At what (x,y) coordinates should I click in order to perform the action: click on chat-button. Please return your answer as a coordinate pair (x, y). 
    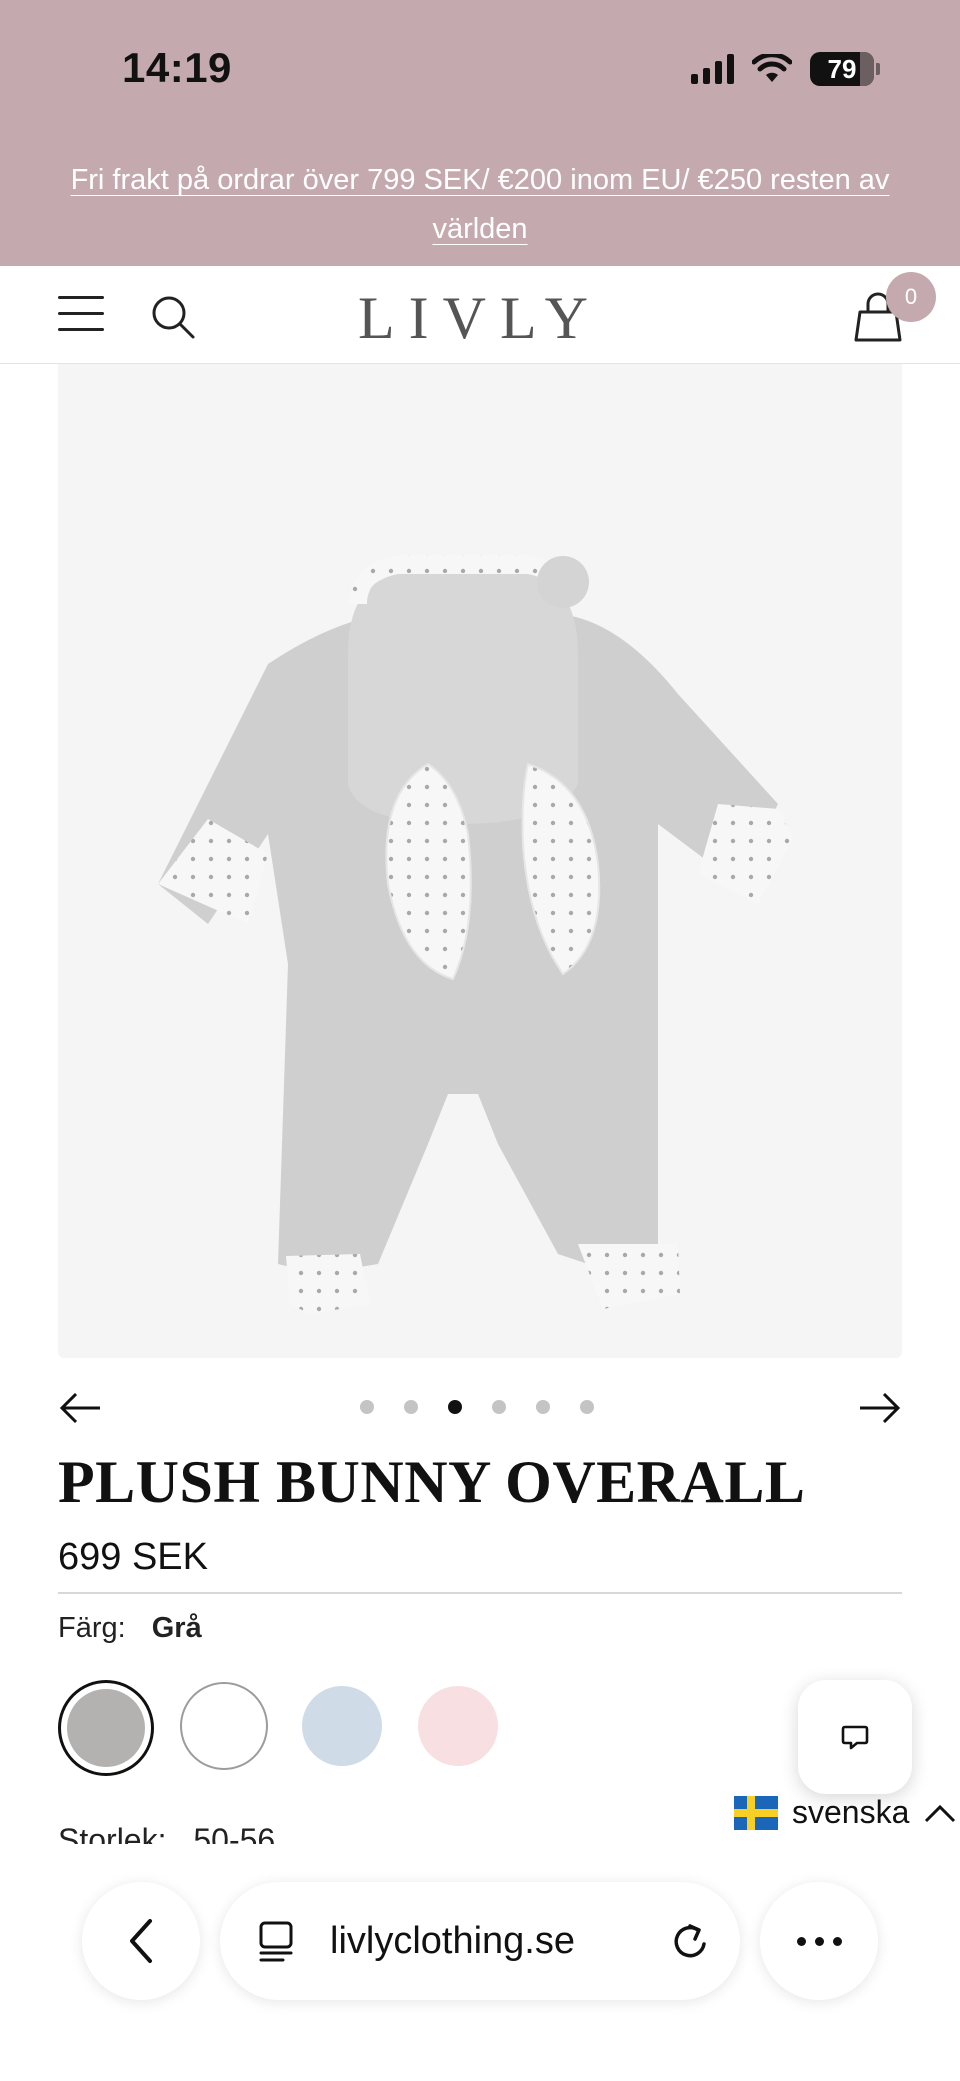
    Looking at the image, I should click on (855, 1737).